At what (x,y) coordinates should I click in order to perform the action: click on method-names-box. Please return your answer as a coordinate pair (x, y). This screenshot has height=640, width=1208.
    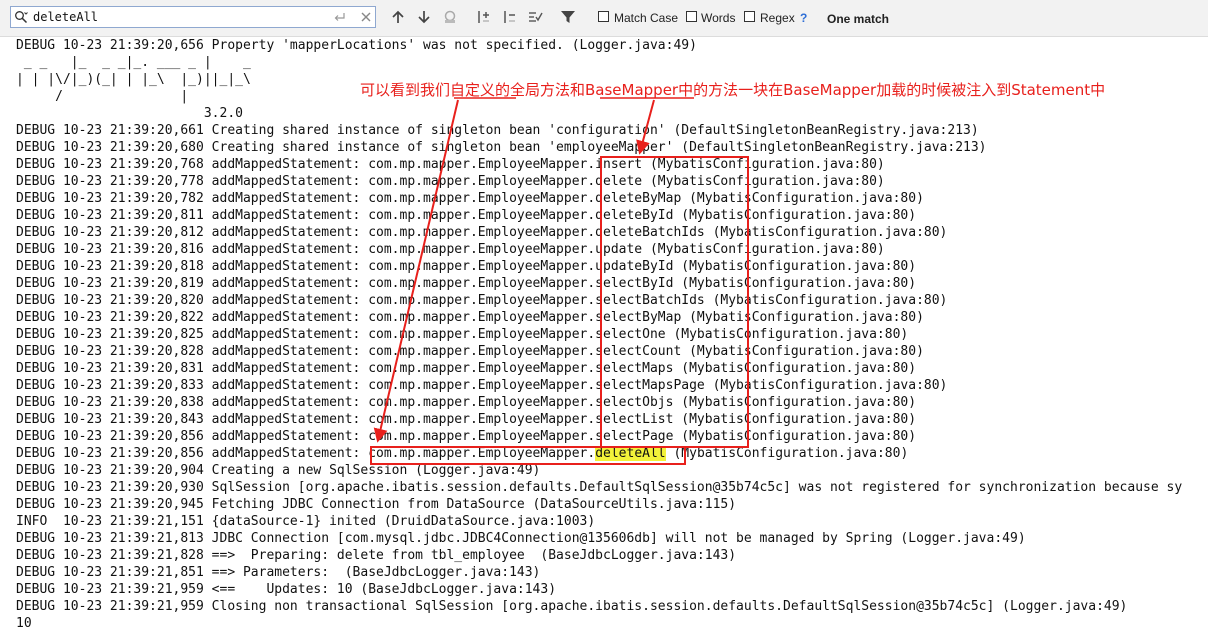
    Looking at the image, I should click on (674, 302).